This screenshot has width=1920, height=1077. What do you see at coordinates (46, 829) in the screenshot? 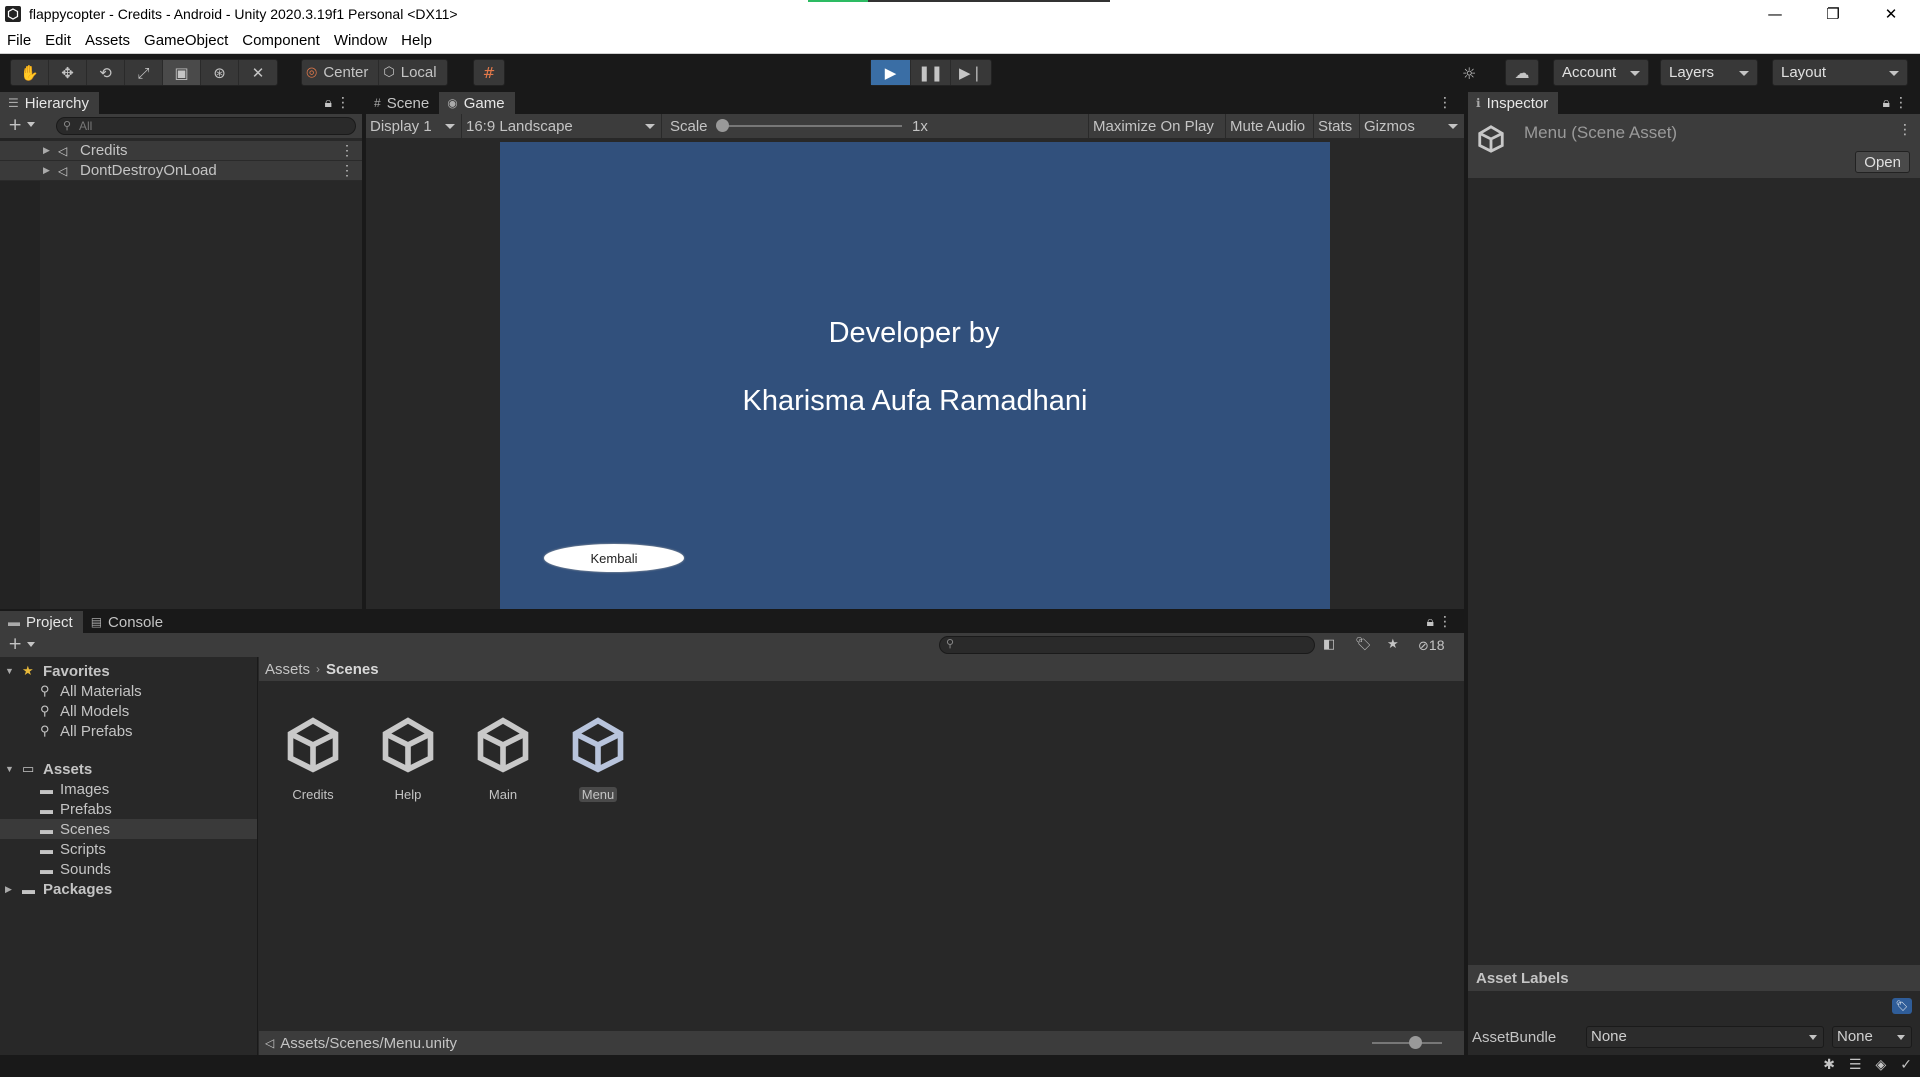
I see `folder-icon: ▬` at bounding box center [46, 829].